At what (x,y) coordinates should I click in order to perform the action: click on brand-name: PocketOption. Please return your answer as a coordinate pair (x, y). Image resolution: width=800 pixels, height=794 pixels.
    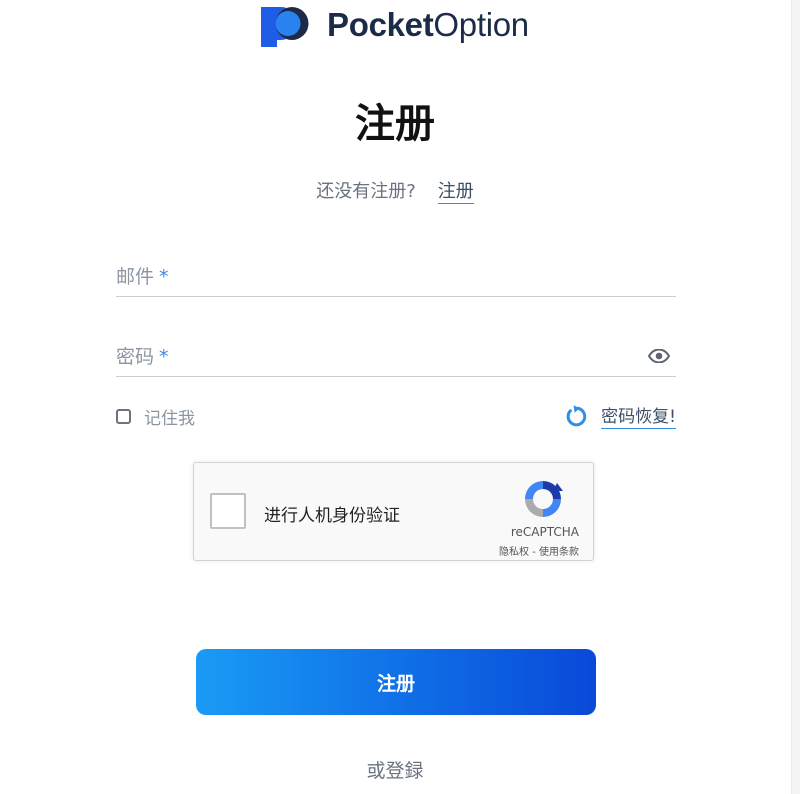
    Looking at the image, I should click on (428, 25).